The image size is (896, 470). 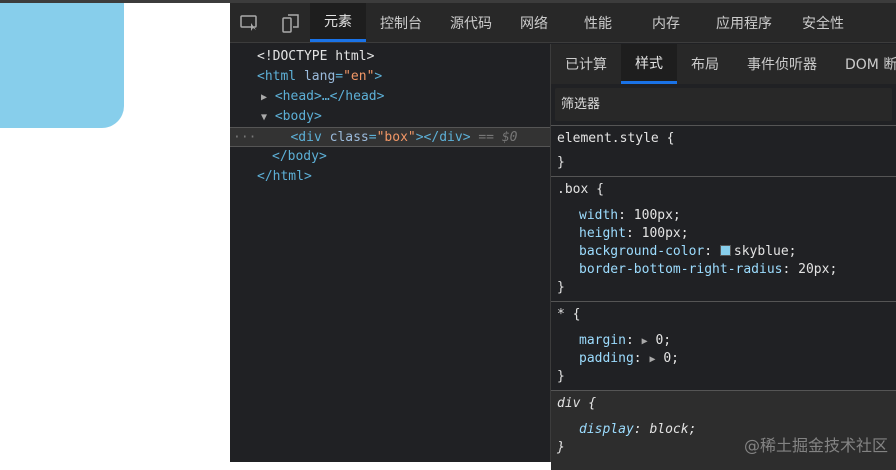 What do you see at coordinates (744, 22) in the screenshot?
I see `tab-application: 应用程序` at bounding box center [744, 22].